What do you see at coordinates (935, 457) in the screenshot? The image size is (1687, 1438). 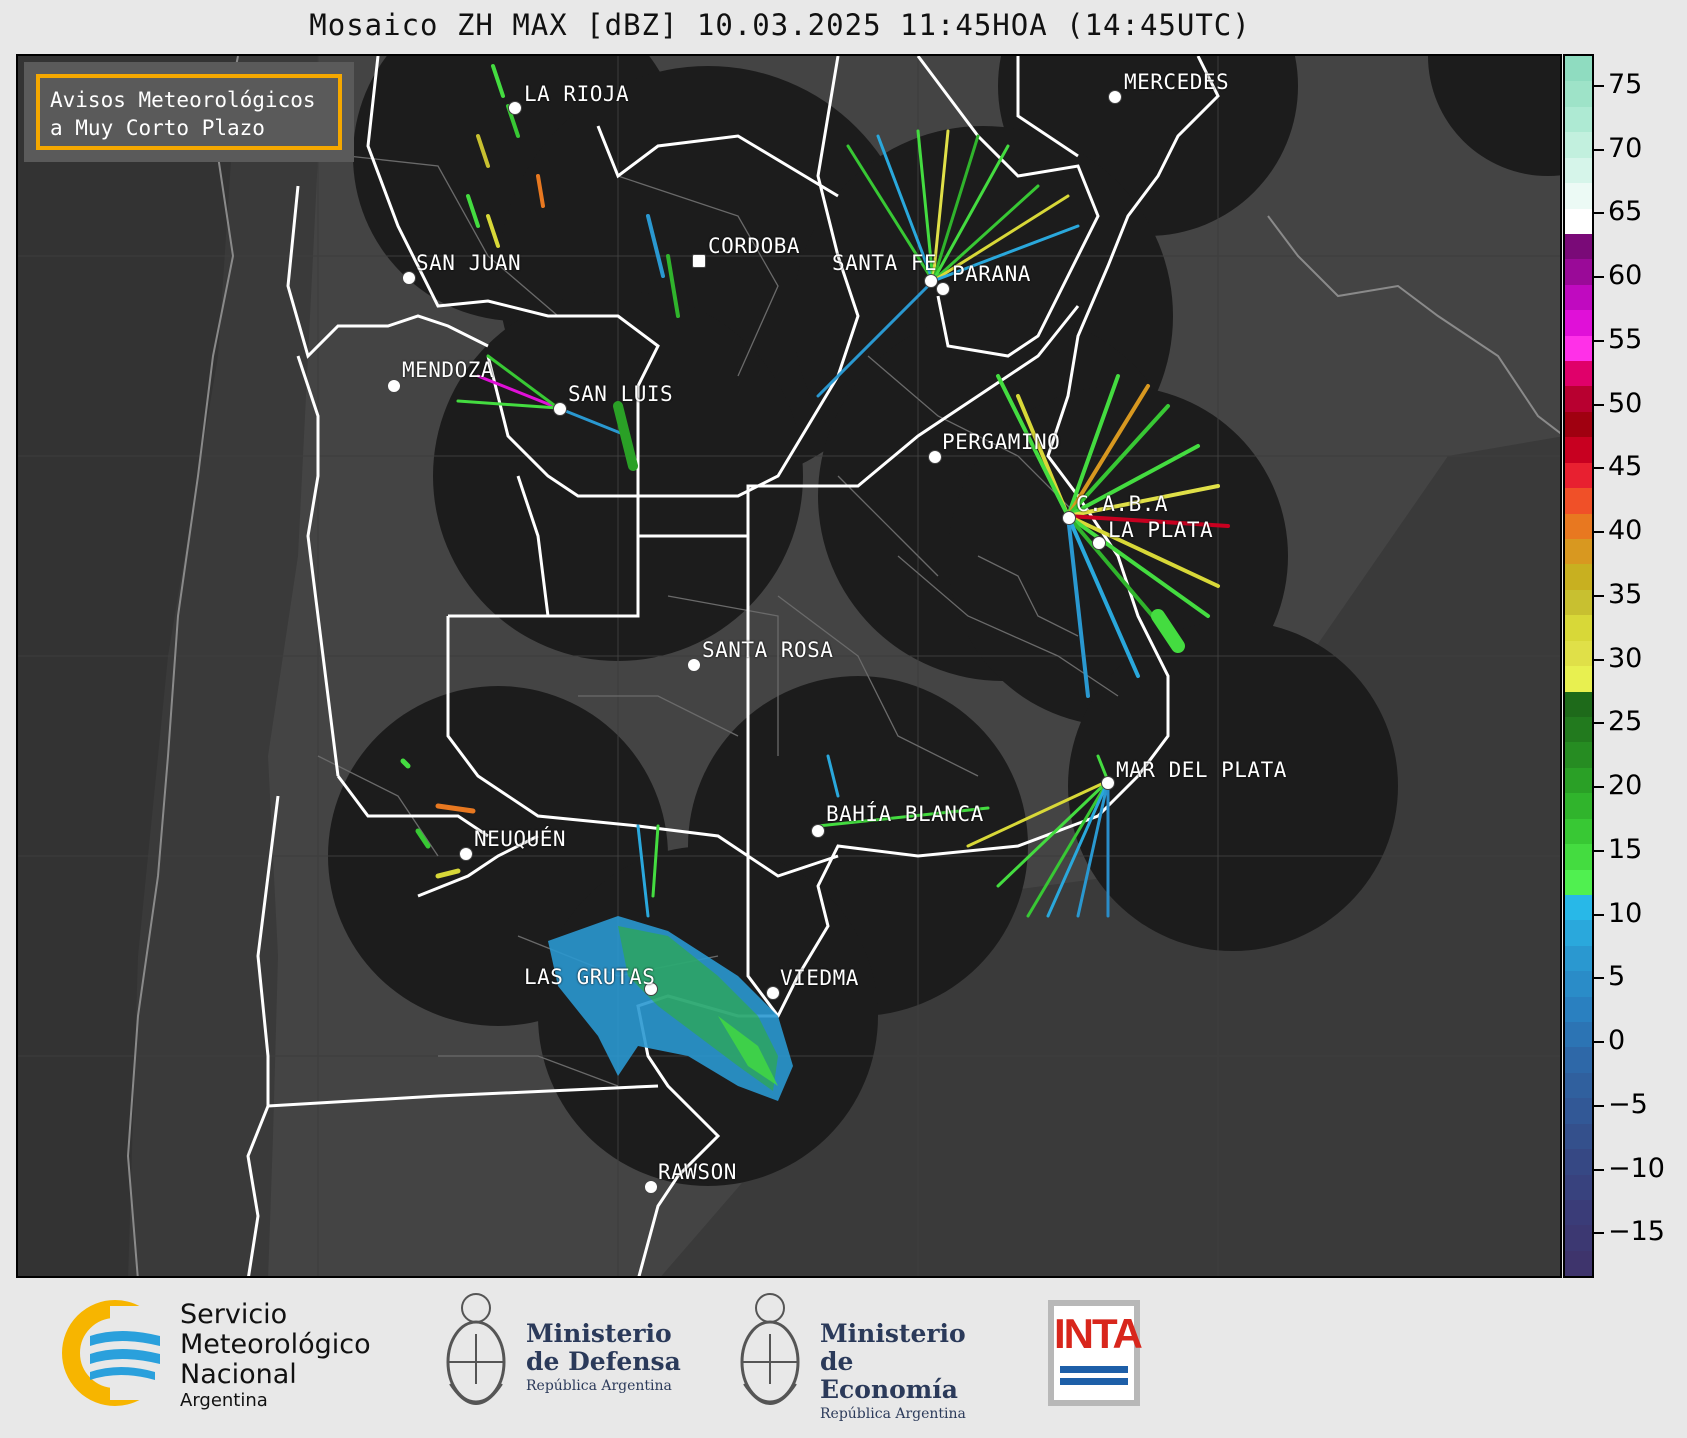 I see `city-dot-pergamino` at bounding box center [935, 457].